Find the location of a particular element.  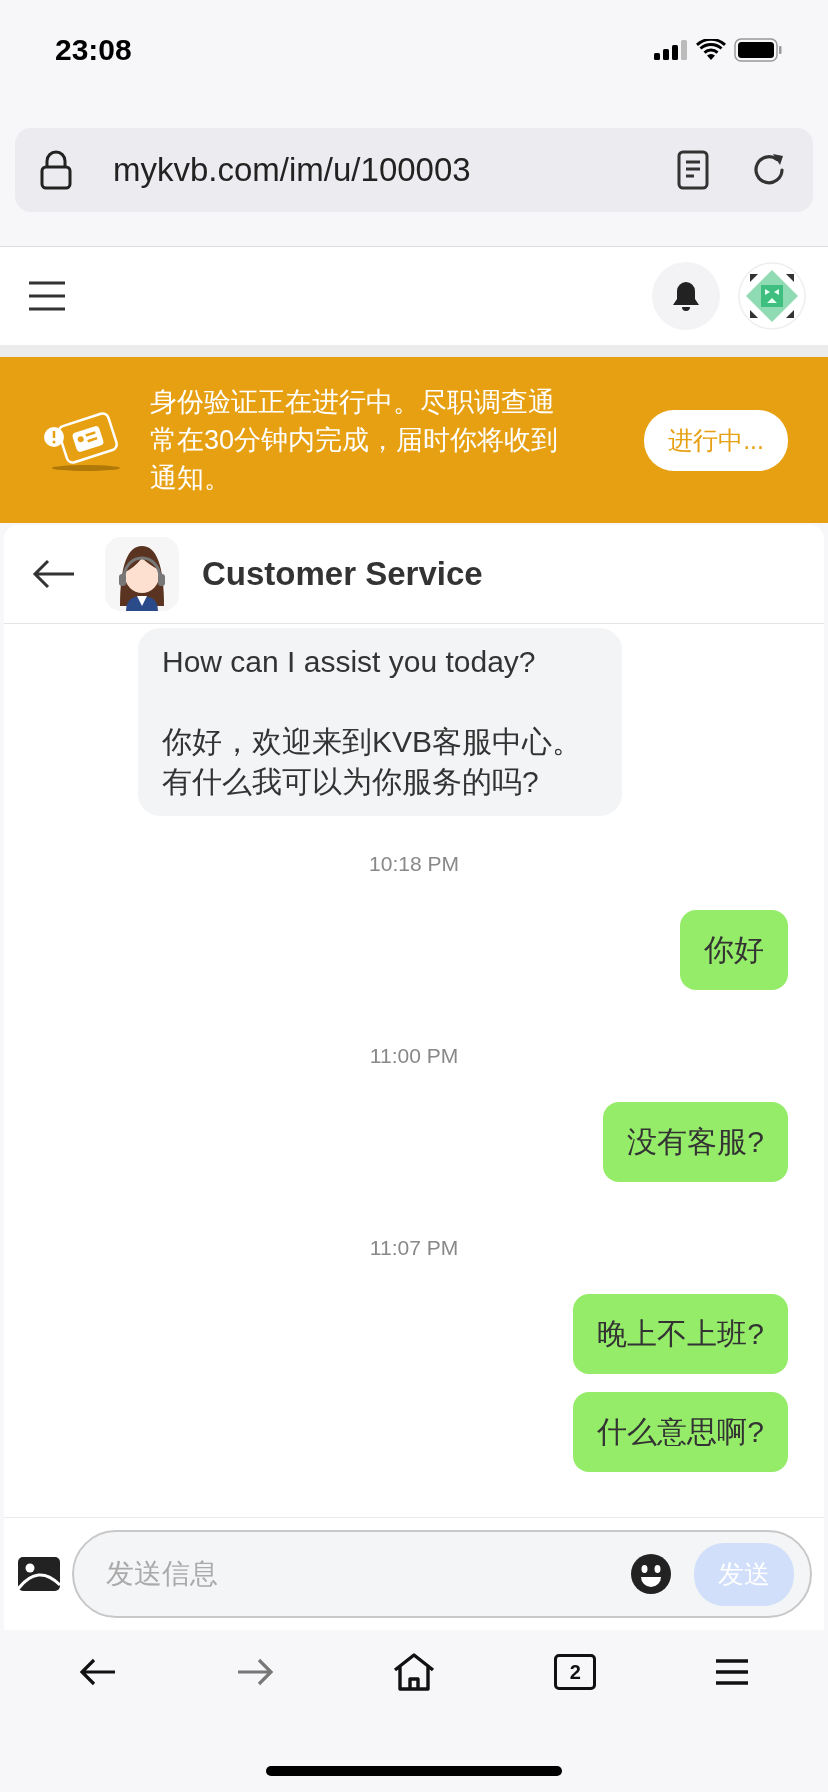

url-text: mykvb.com/im/u/100003 is located at coordinates (292, 170).